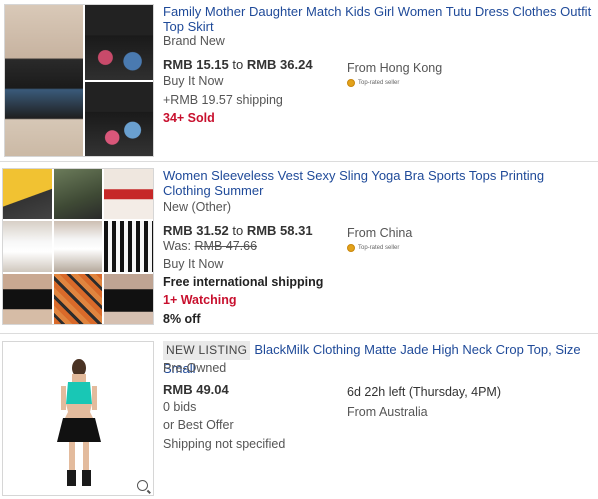 This screenshot has width=598, height=499. Describe the element at coordinates (279, 64) in the screenshot. I see `price-high: RMB 36.24` at that location.